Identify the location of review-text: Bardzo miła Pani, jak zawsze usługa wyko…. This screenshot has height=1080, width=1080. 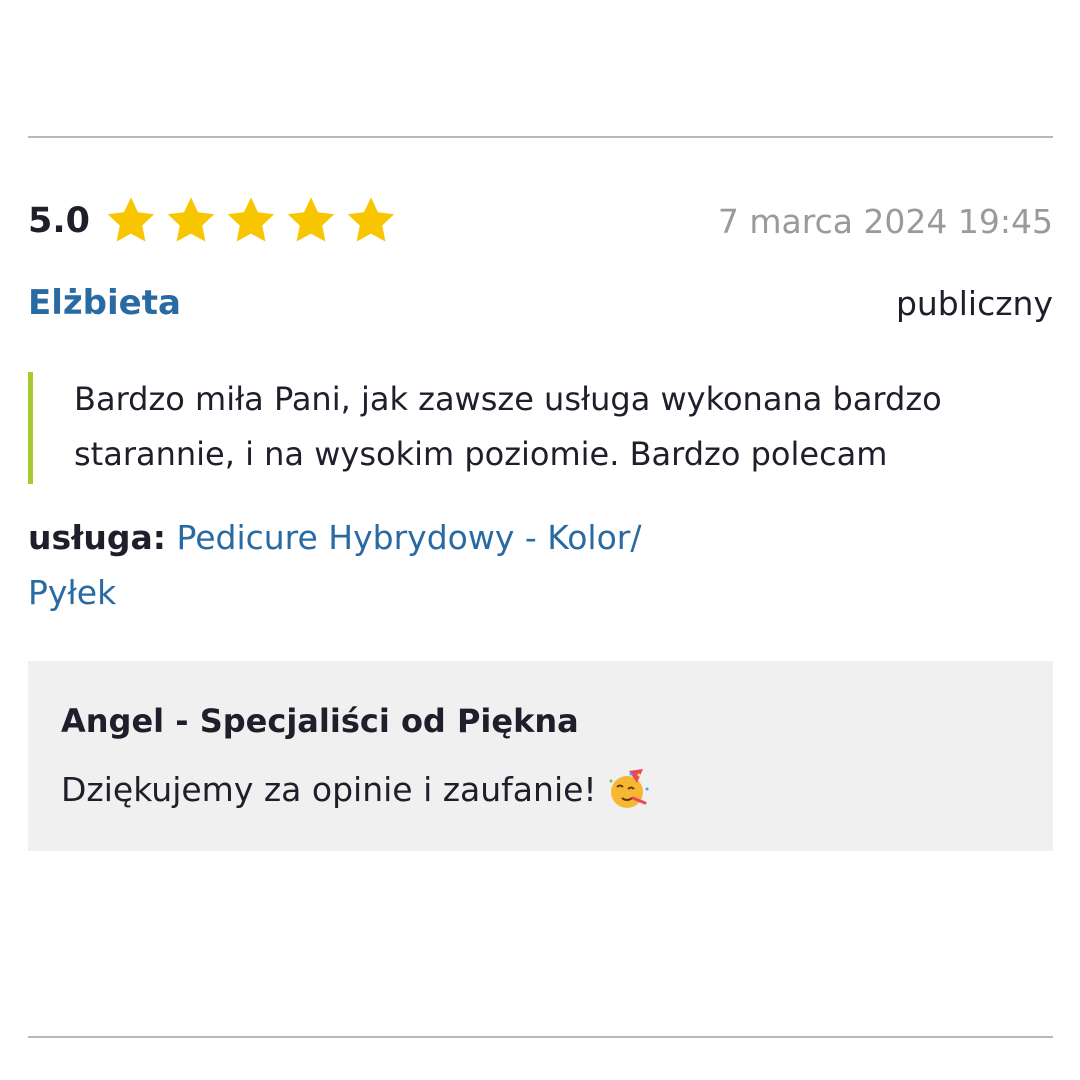
(508, 426).